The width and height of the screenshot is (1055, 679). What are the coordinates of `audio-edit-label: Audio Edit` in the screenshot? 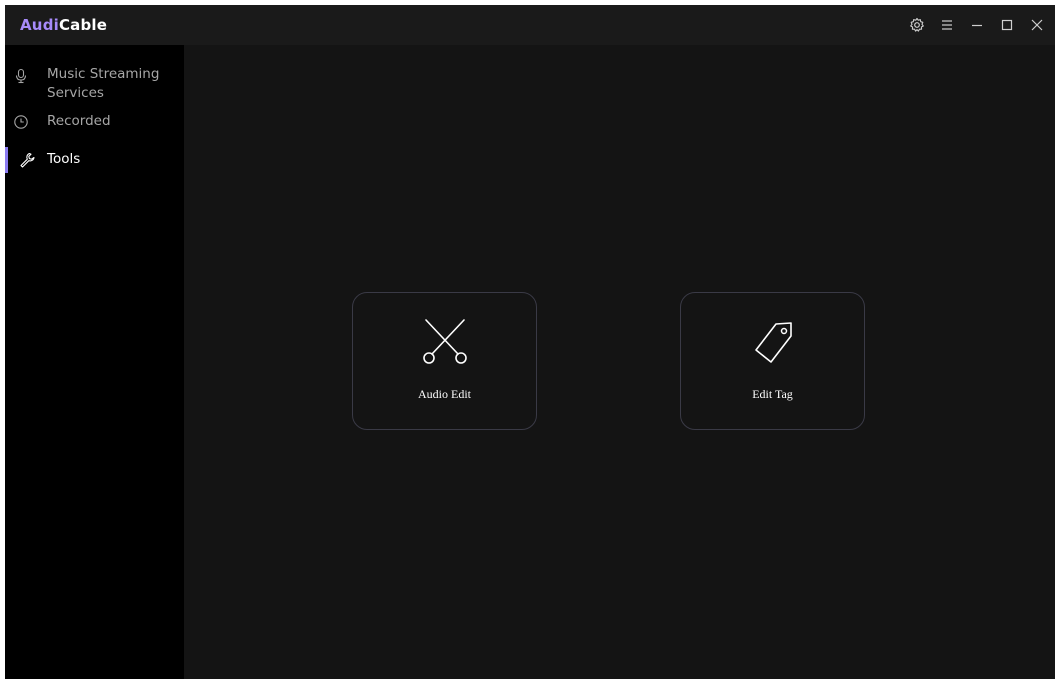 It's located at (444, 394).